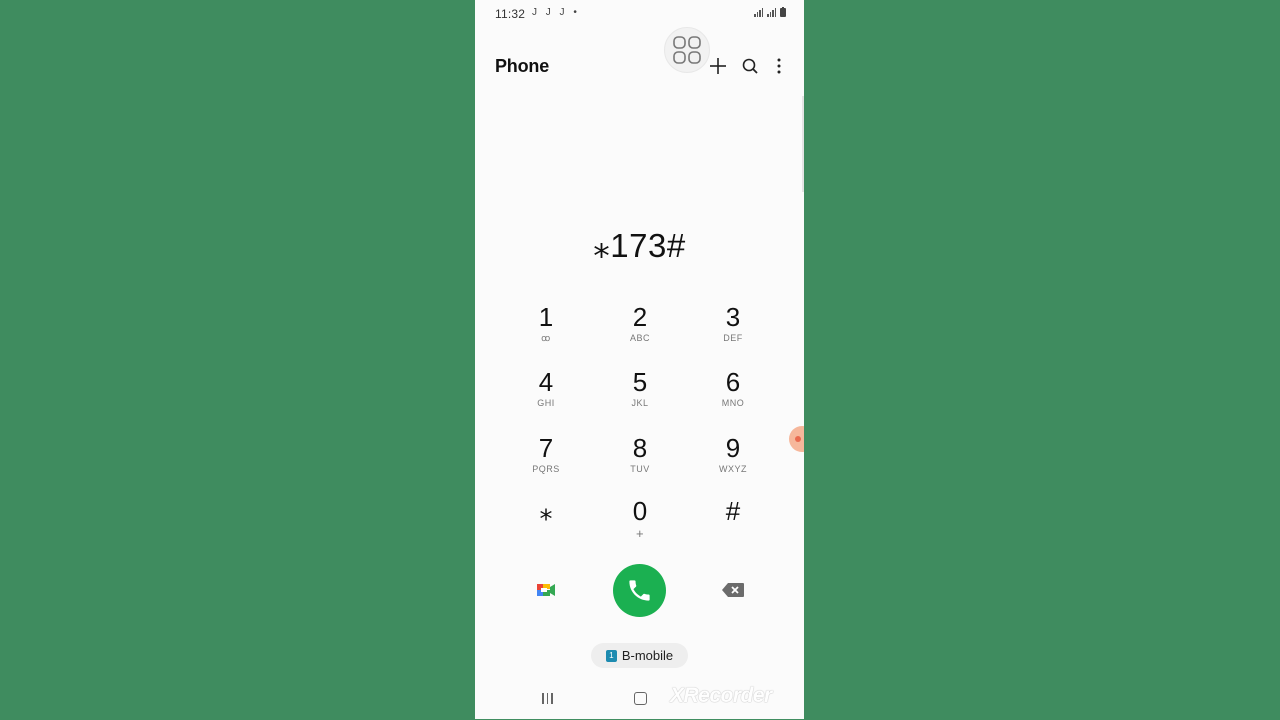 The image size is (1280, 720). Describe the element at coordinates (733, 338) in the screenshot. I see `key-letters: DEF` at that location.